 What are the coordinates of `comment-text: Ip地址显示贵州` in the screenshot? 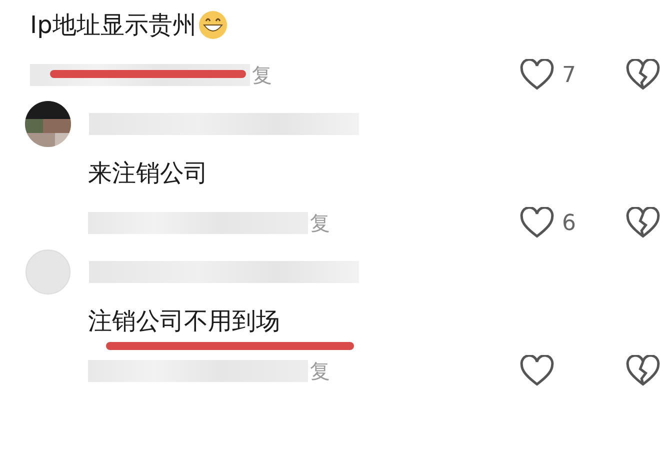 It's located at (113, 25).